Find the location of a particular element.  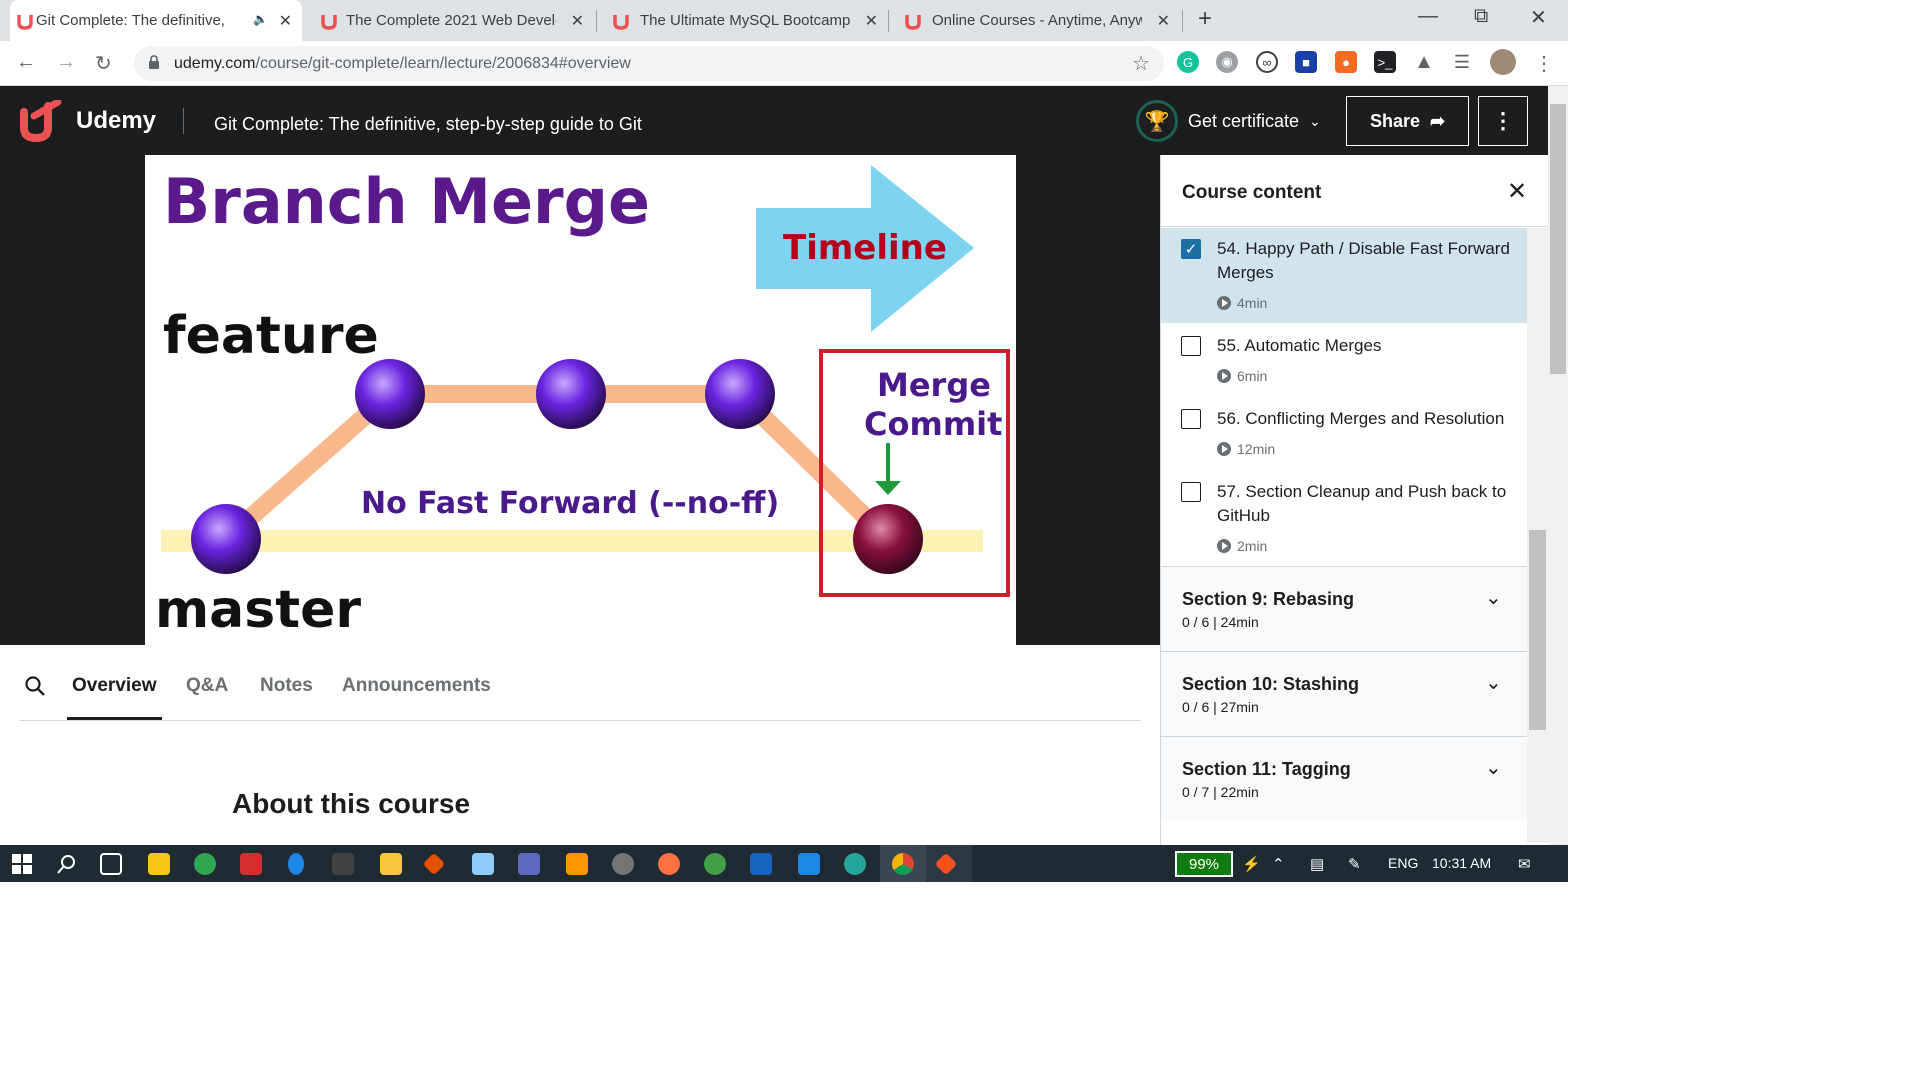

chatgpt-icon is located at coordinates (715, 864).